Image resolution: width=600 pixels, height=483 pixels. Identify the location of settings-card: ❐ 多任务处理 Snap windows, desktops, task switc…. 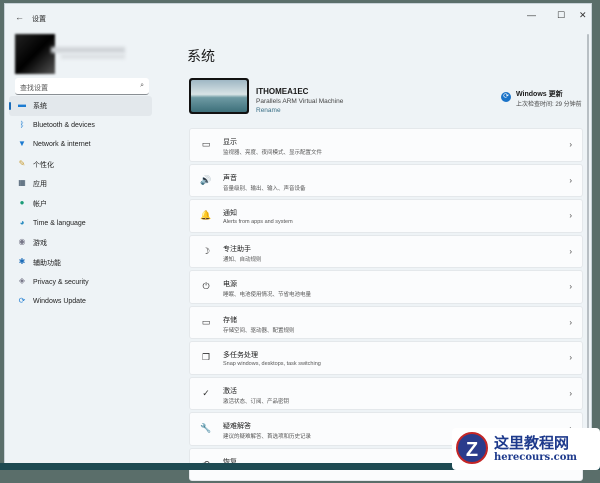
(386, 358).